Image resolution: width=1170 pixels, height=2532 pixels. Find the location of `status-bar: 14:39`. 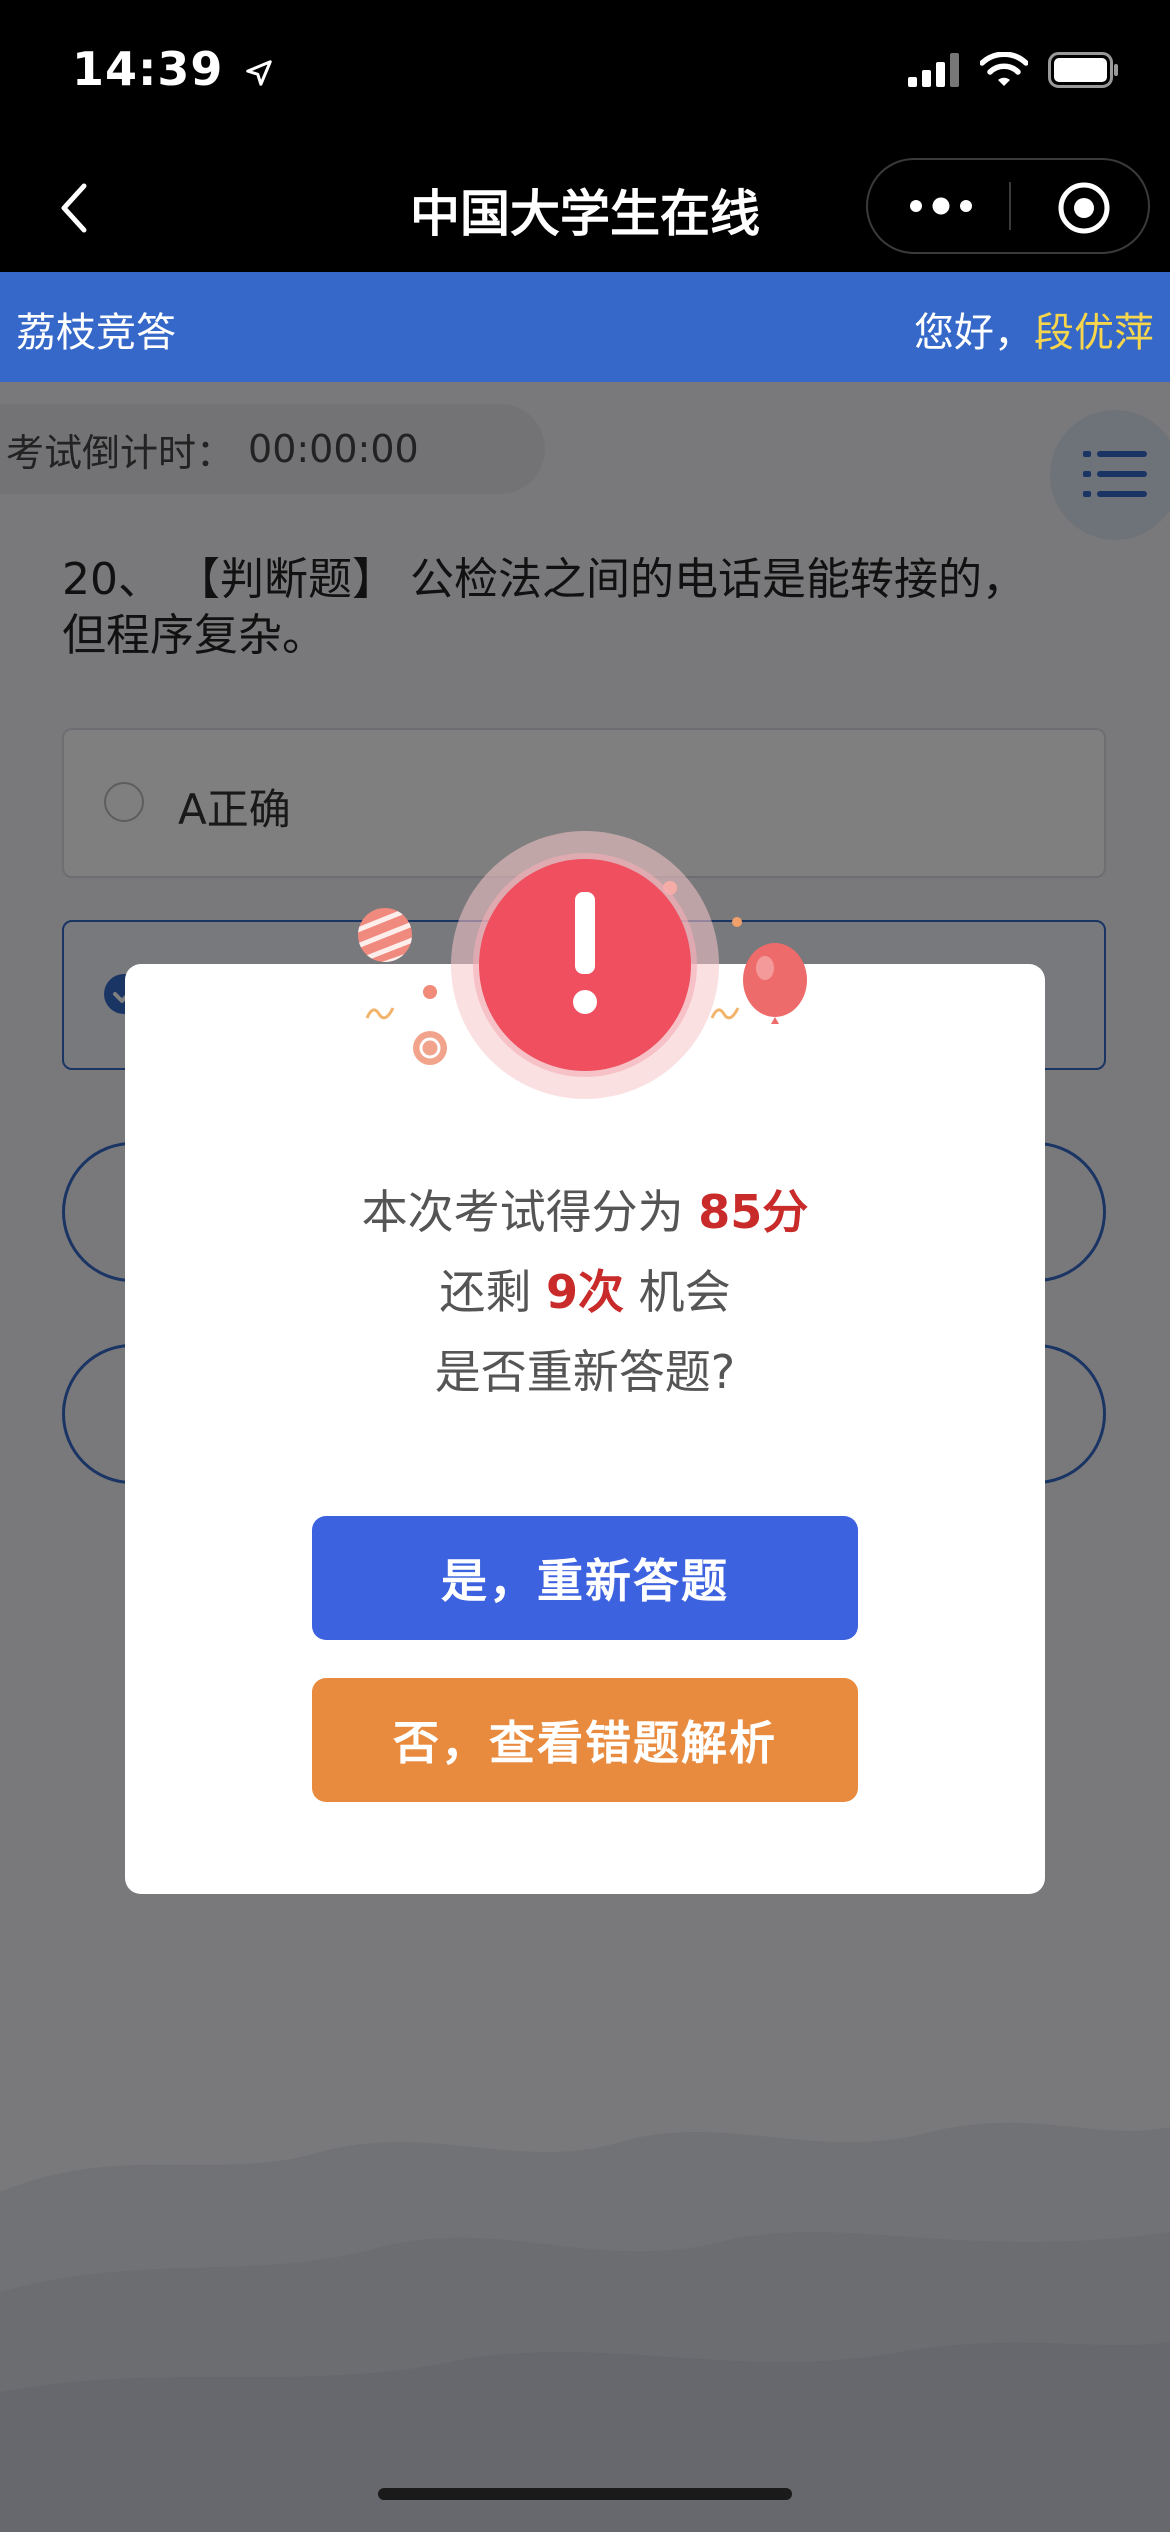

status-bar: 14:39 is located at coordinates (585, 75).